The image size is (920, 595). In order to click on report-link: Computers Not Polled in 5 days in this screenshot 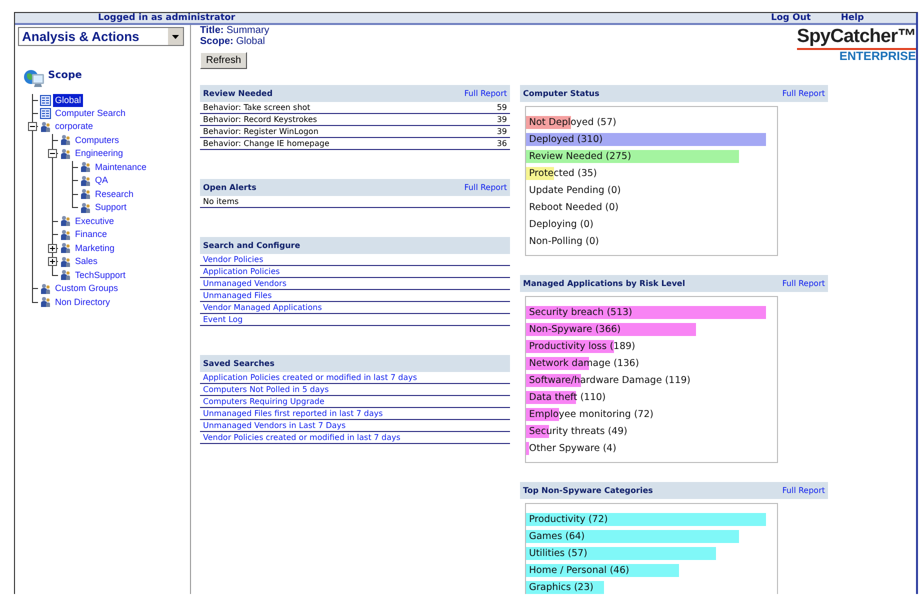, I will do `click(266, 389)`.